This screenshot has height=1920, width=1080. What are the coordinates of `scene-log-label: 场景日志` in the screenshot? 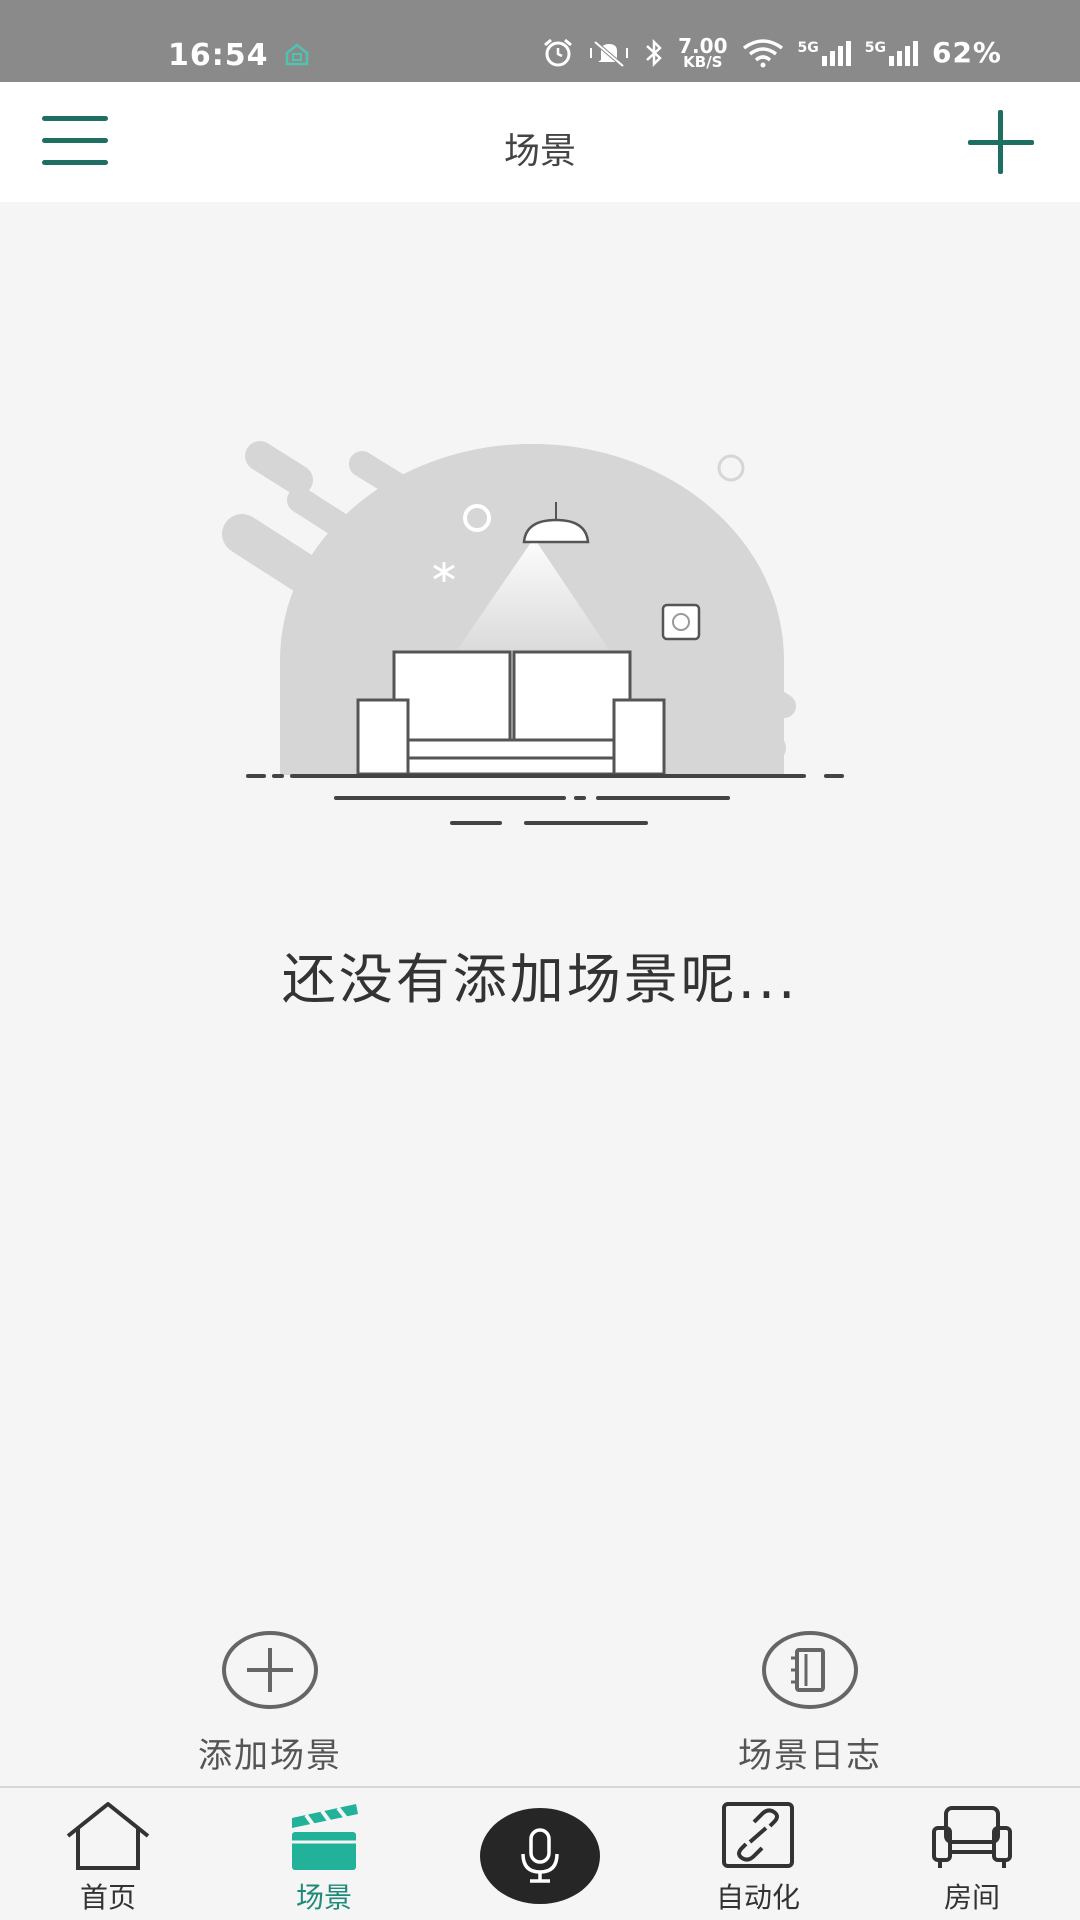 It's located at (810, 1756).